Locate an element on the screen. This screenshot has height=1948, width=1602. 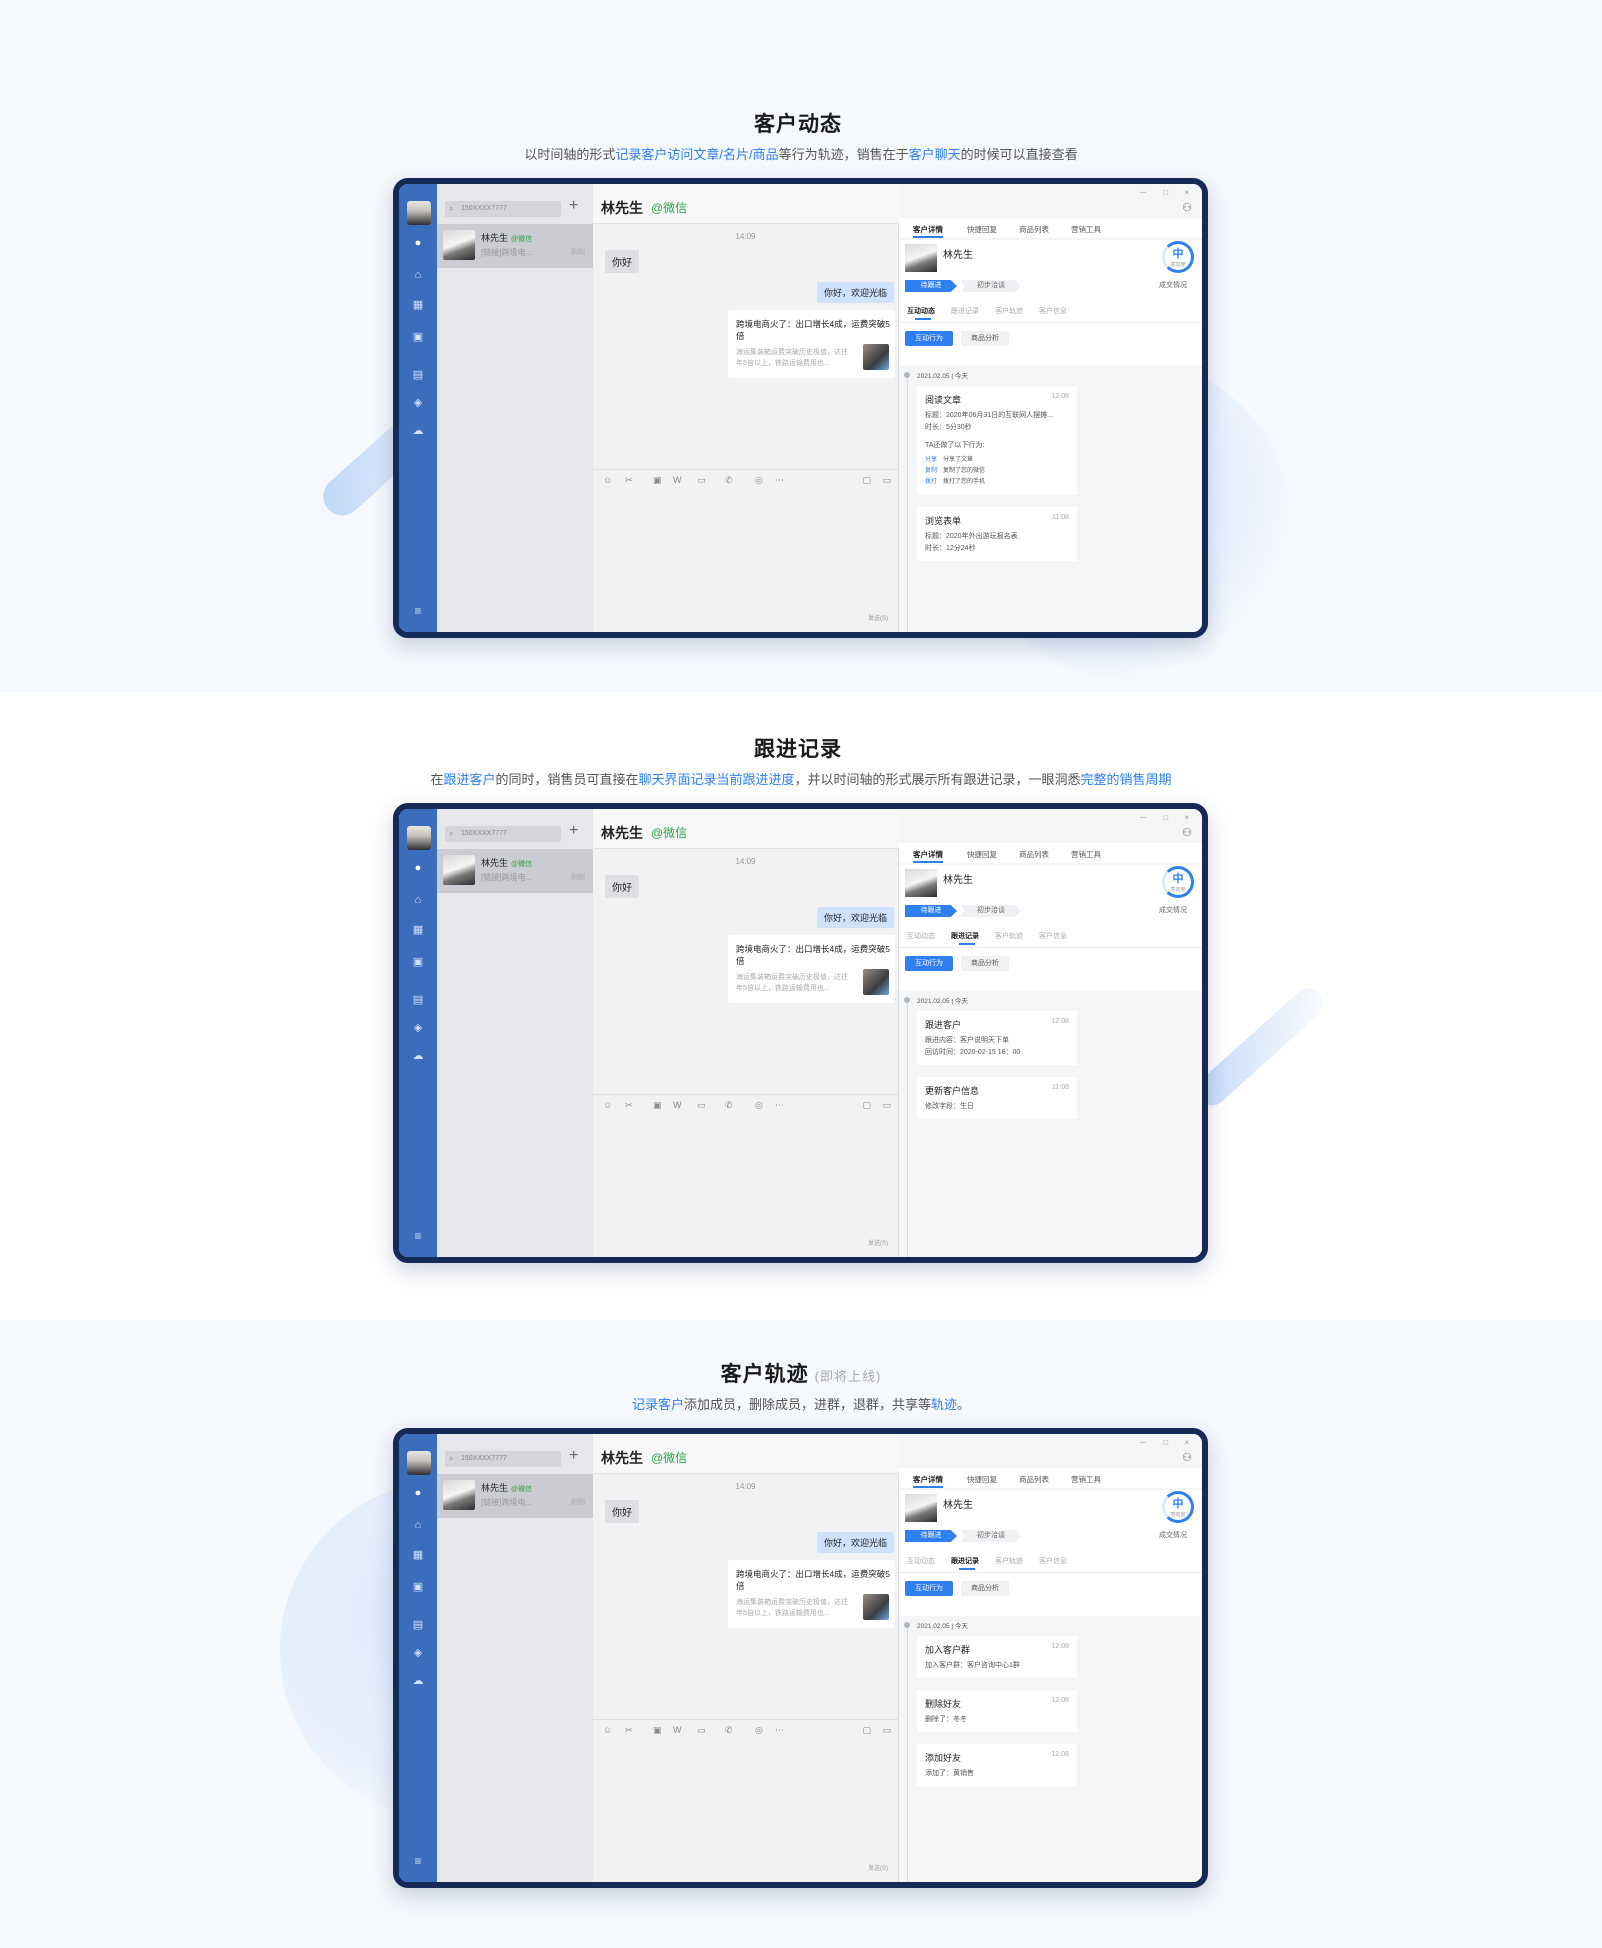
timeline-event: 浏览表单 11:08 标题：2020年外出游玩报名表 时长：12分24秒 is located at coordinates (997, 534).